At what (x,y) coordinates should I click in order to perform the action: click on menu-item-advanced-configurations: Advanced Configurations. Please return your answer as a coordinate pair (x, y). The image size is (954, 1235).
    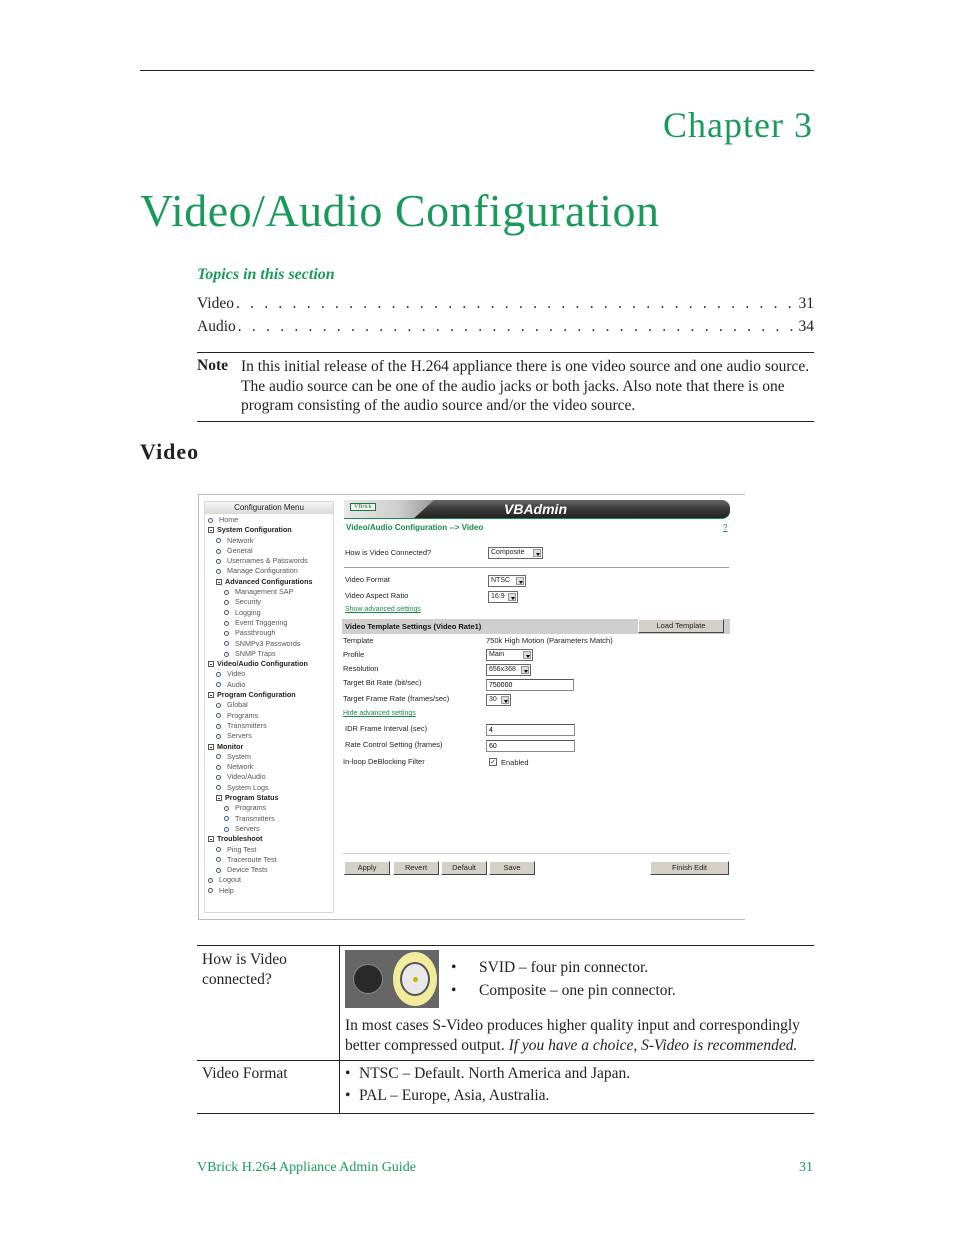
    Looking at the image, I should click on (269, 582).